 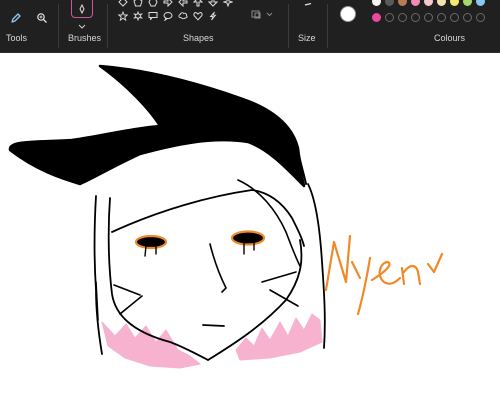 I want to click on arrow-up-icon, so click(x=198, y=3).